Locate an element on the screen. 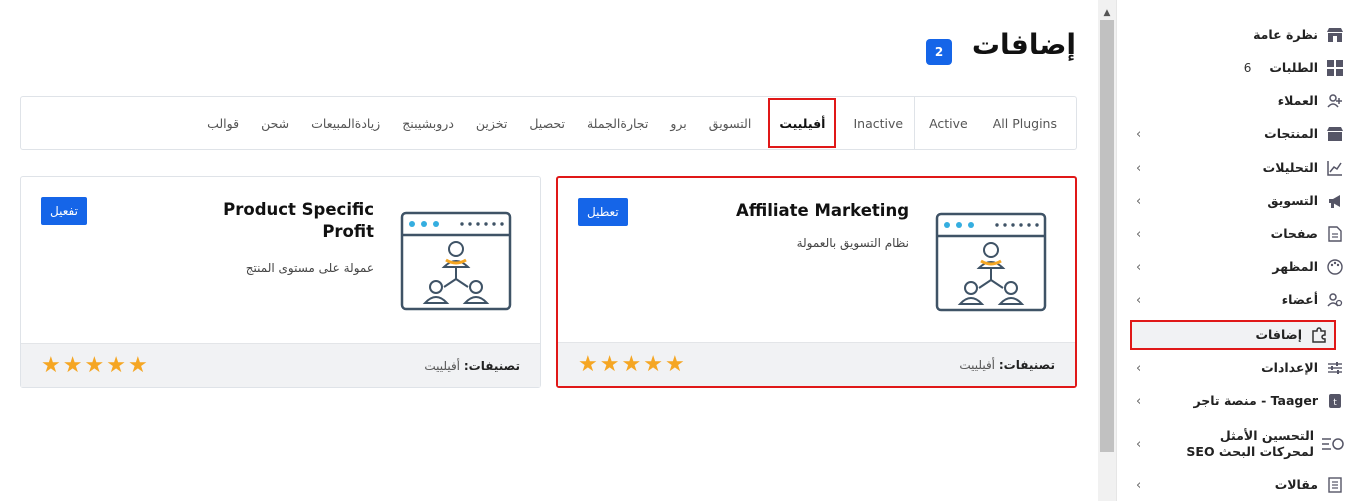  sidebar-item-seo: التحسين الأمثل لمحركات البحث SEO › is located at coordinates (1240, 444).